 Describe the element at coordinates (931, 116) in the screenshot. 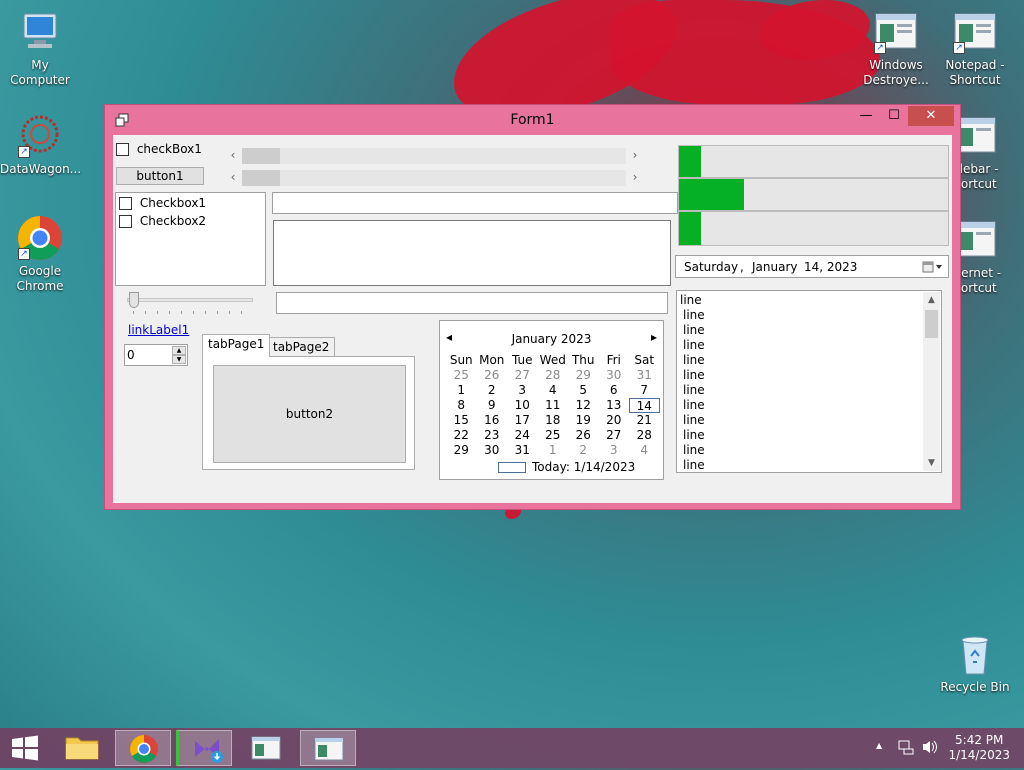

I see `close-button: ✕` at that location.